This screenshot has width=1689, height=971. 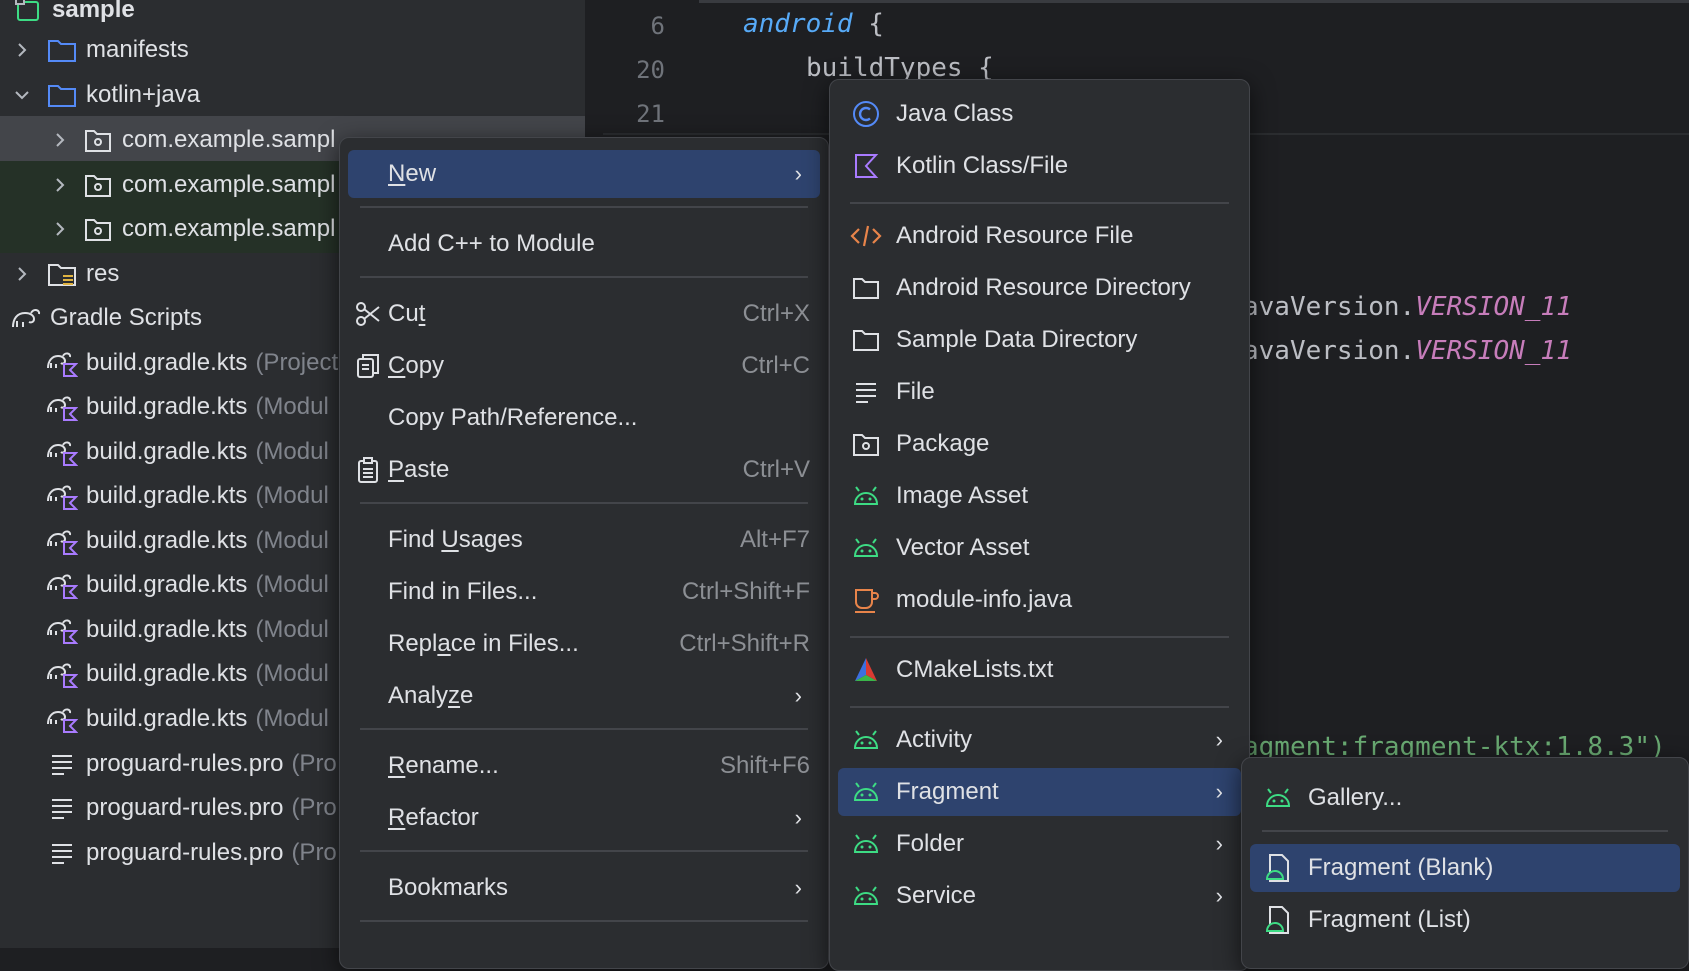 What do you see at coordinates (963, 547) in the screenshot?
I see `menu-item-label: Vector Asset` at bounding box center [963, 547].